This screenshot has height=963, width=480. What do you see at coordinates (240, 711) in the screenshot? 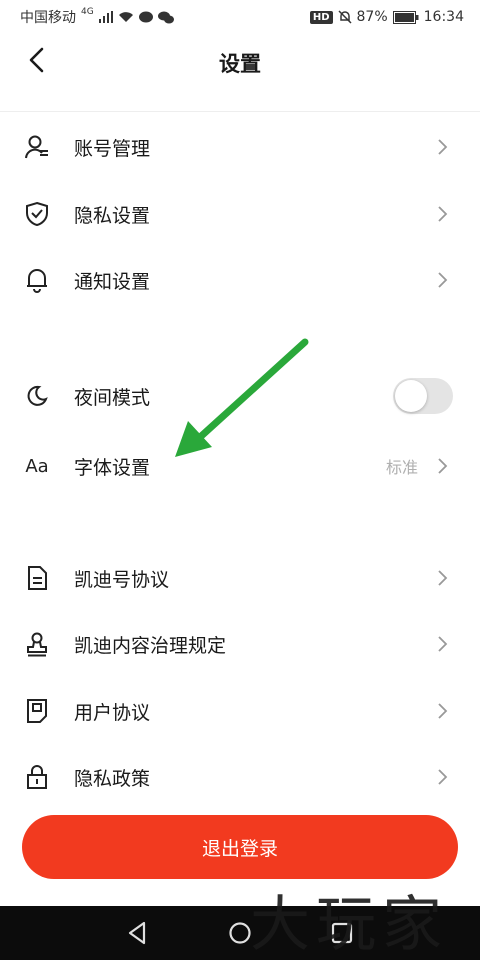
I see `settings-row-user-agreement: 用户协议` at bounding box center [240, 711].